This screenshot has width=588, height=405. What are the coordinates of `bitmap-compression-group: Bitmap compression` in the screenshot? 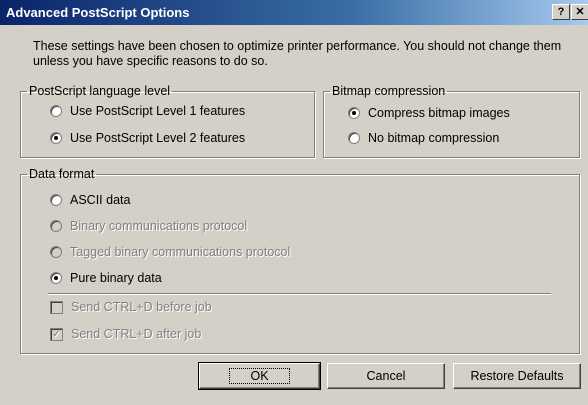 It's located at (451, 121).